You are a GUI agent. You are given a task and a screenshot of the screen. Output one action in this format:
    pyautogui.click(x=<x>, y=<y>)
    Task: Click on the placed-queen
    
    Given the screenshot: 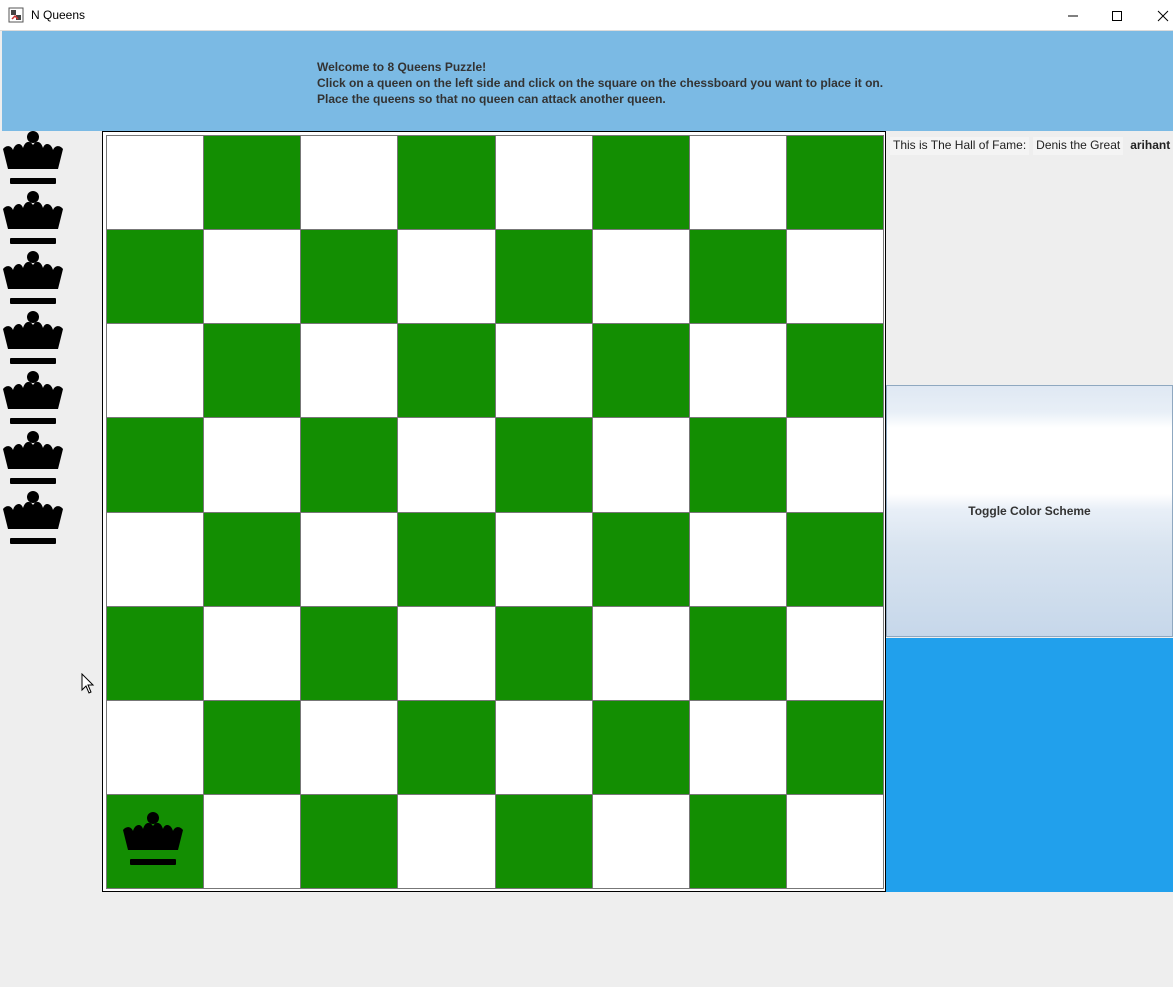 What is the action you would take?
    pyautogui.click(x=153, y=840)
    